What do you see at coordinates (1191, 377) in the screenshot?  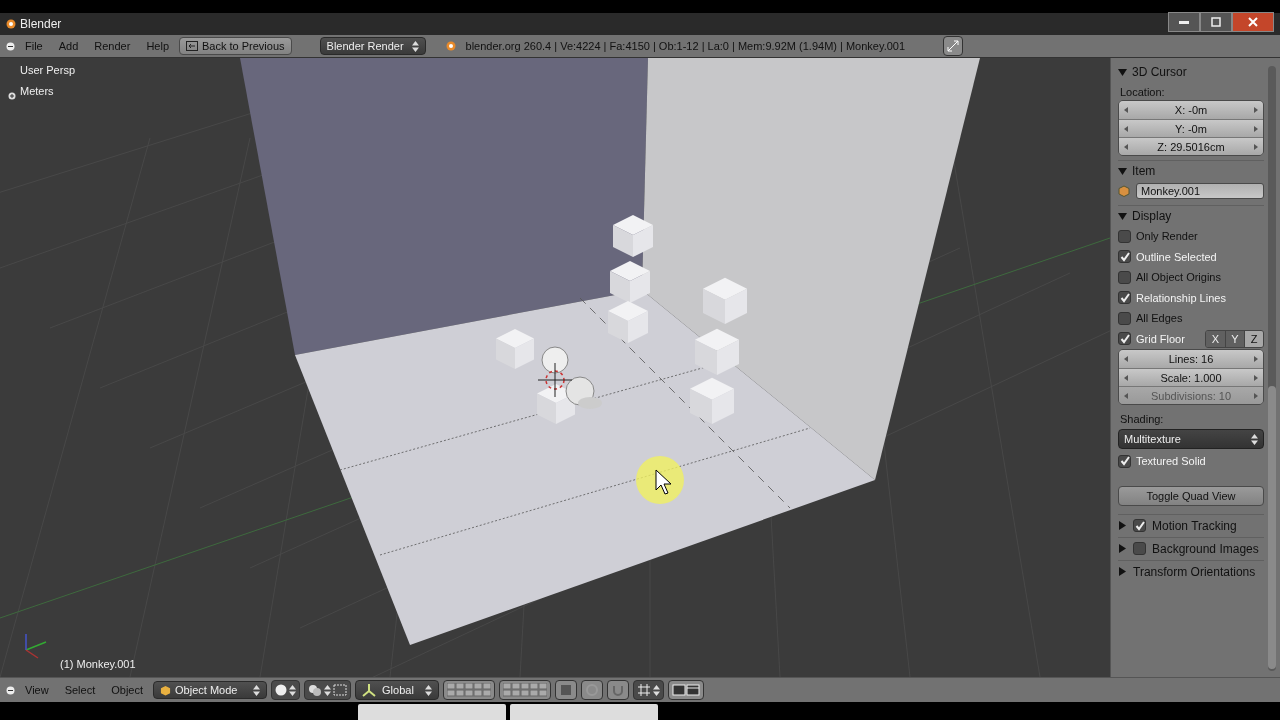 I see `number-field: Scale: 1.000` at bounding box center [1191, 377].